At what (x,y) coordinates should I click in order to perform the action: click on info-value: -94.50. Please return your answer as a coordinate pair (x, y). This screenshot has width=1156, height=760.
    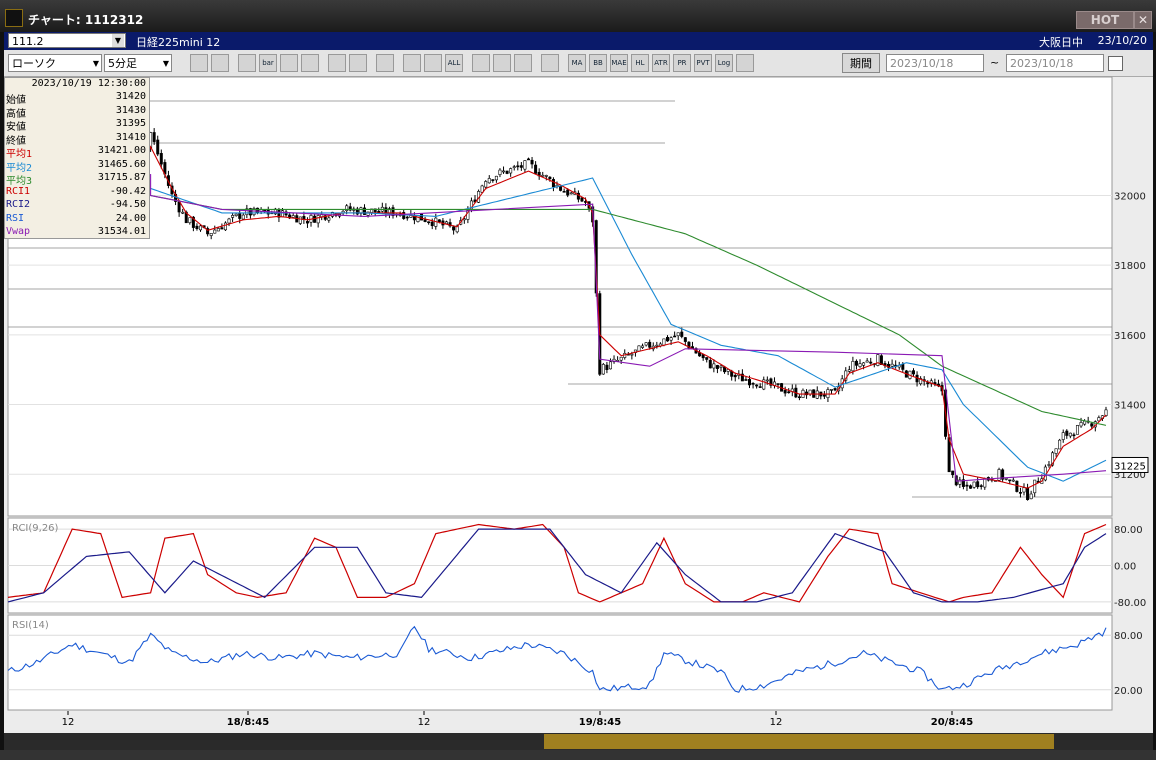
    Looking at the image, I should click on (127, 204).